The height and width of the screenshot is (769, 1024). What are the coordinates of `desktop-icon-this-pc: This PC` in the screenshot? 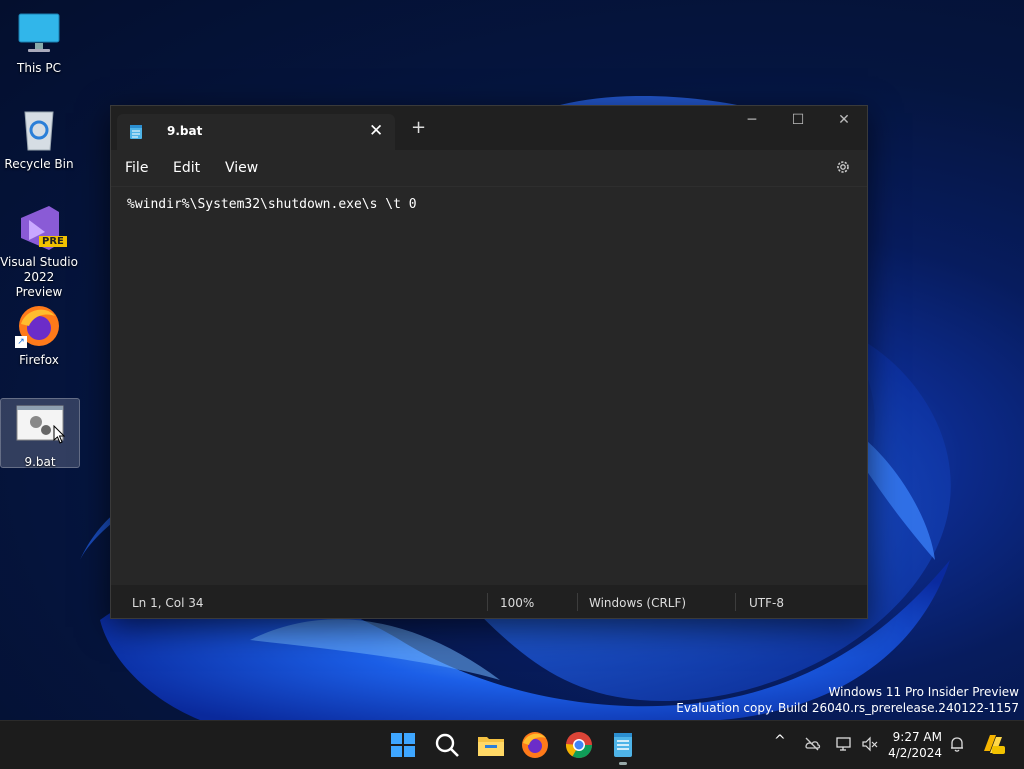 It's located at (39, 43).